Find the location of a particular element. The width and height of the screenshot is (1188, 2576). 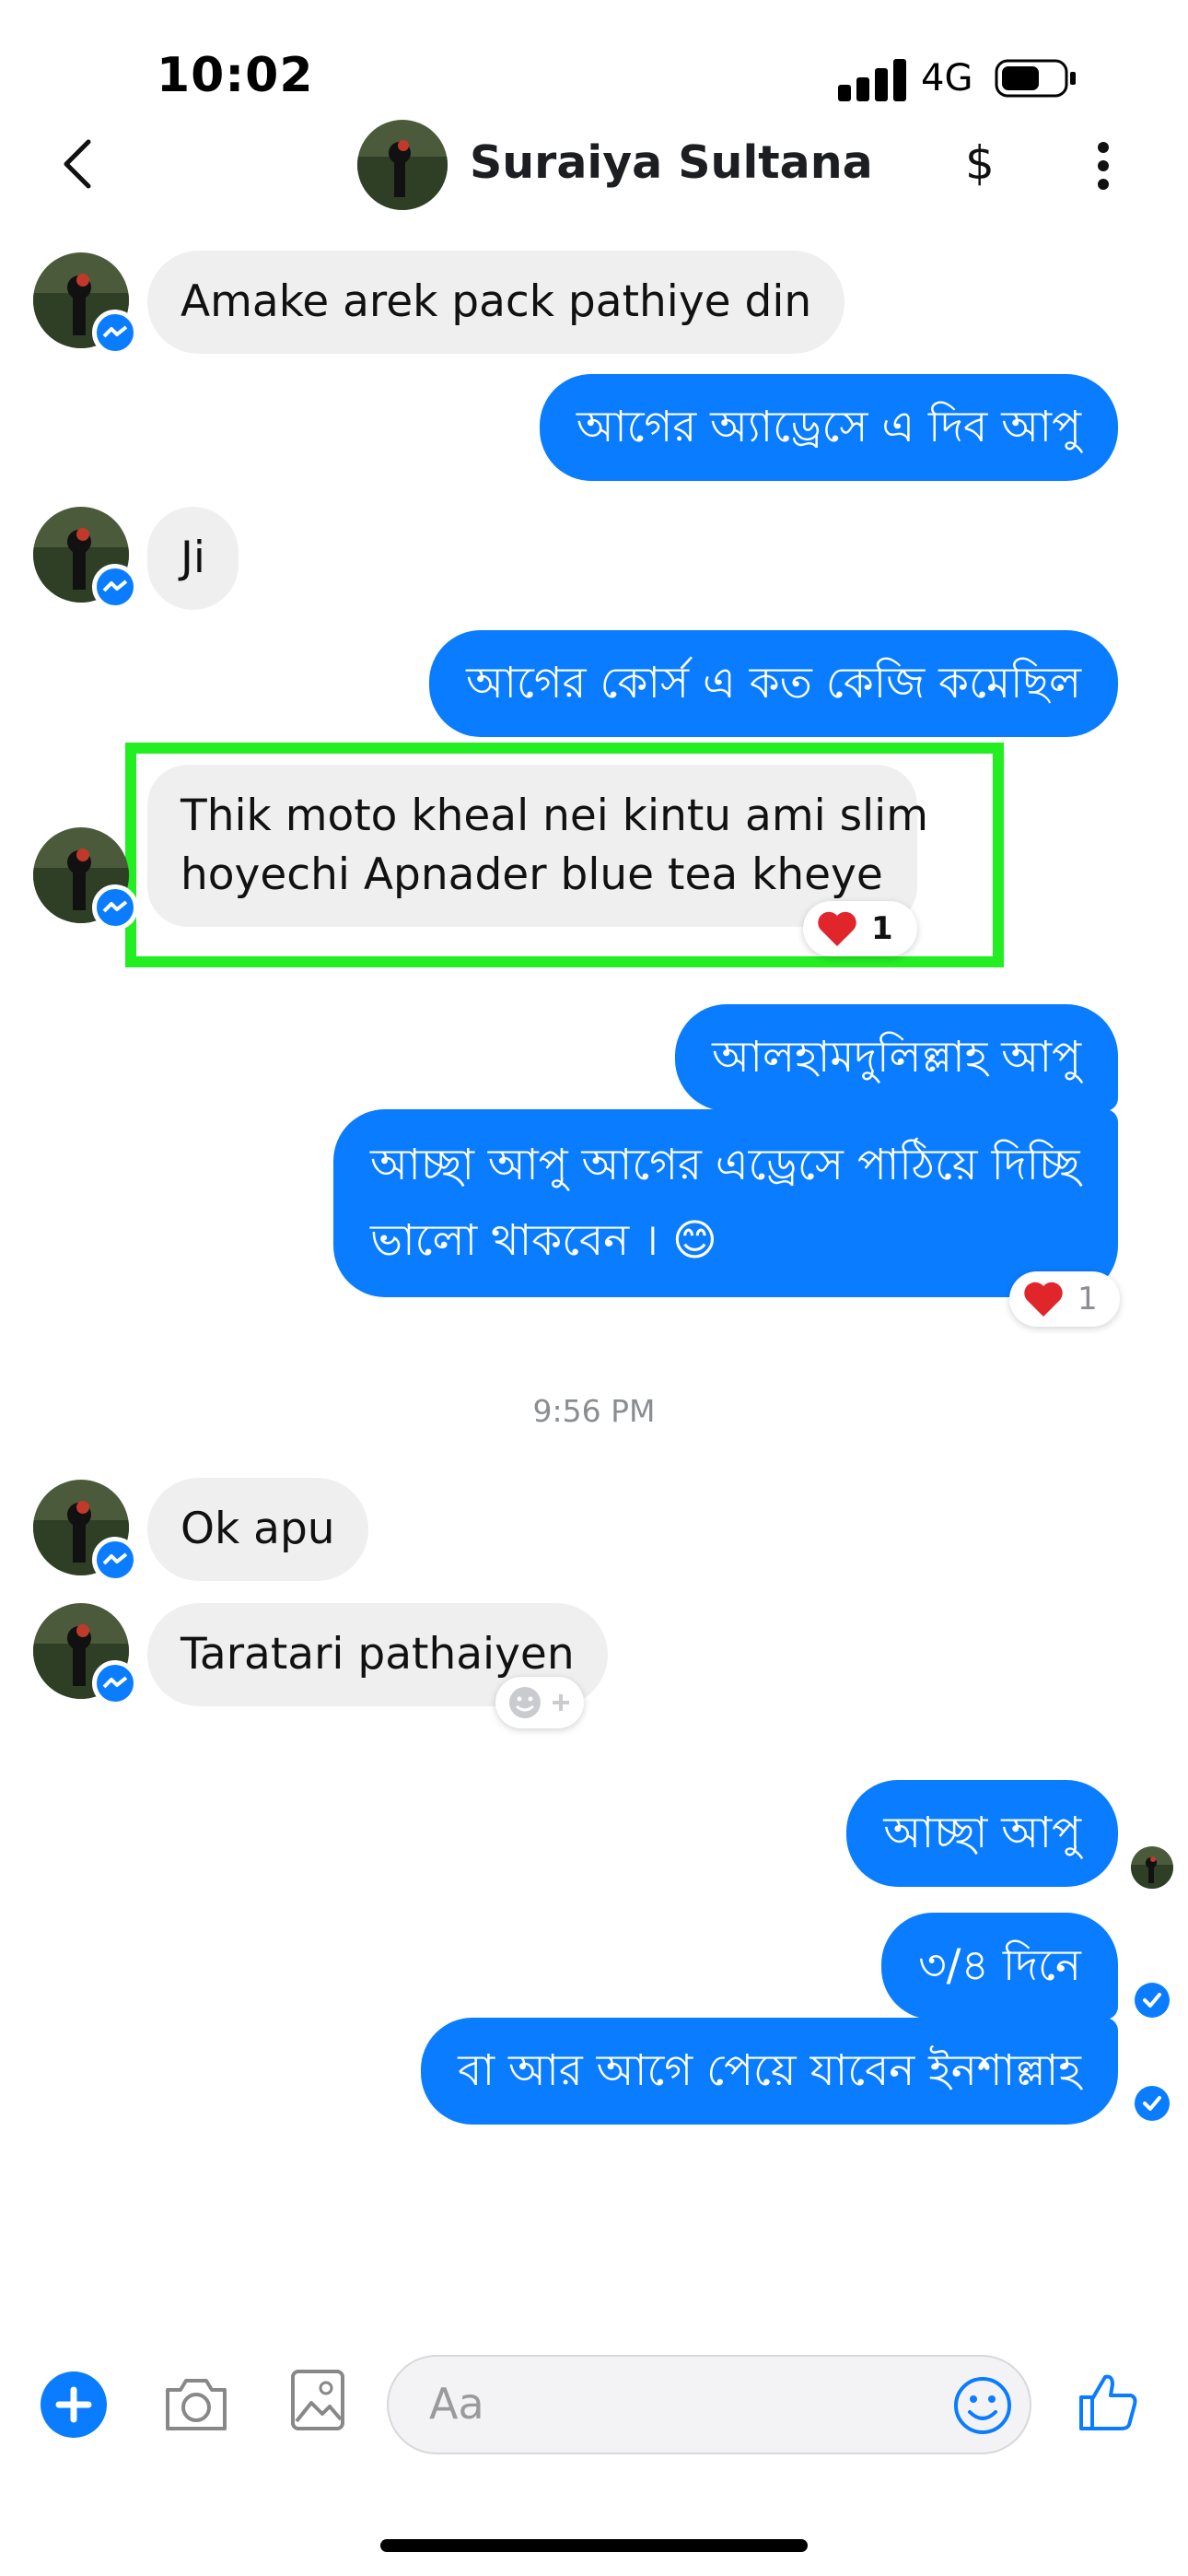

plus-button is located at coordinates (74, 2404).